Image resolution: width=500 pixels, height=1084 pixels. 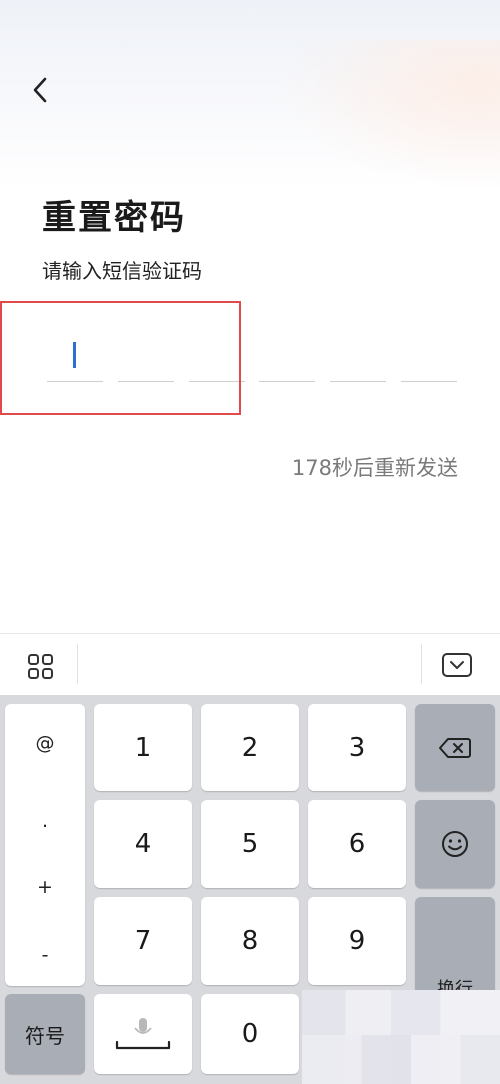 I want to click on symbol-column: @ . + -, so click(x=45, y=845).